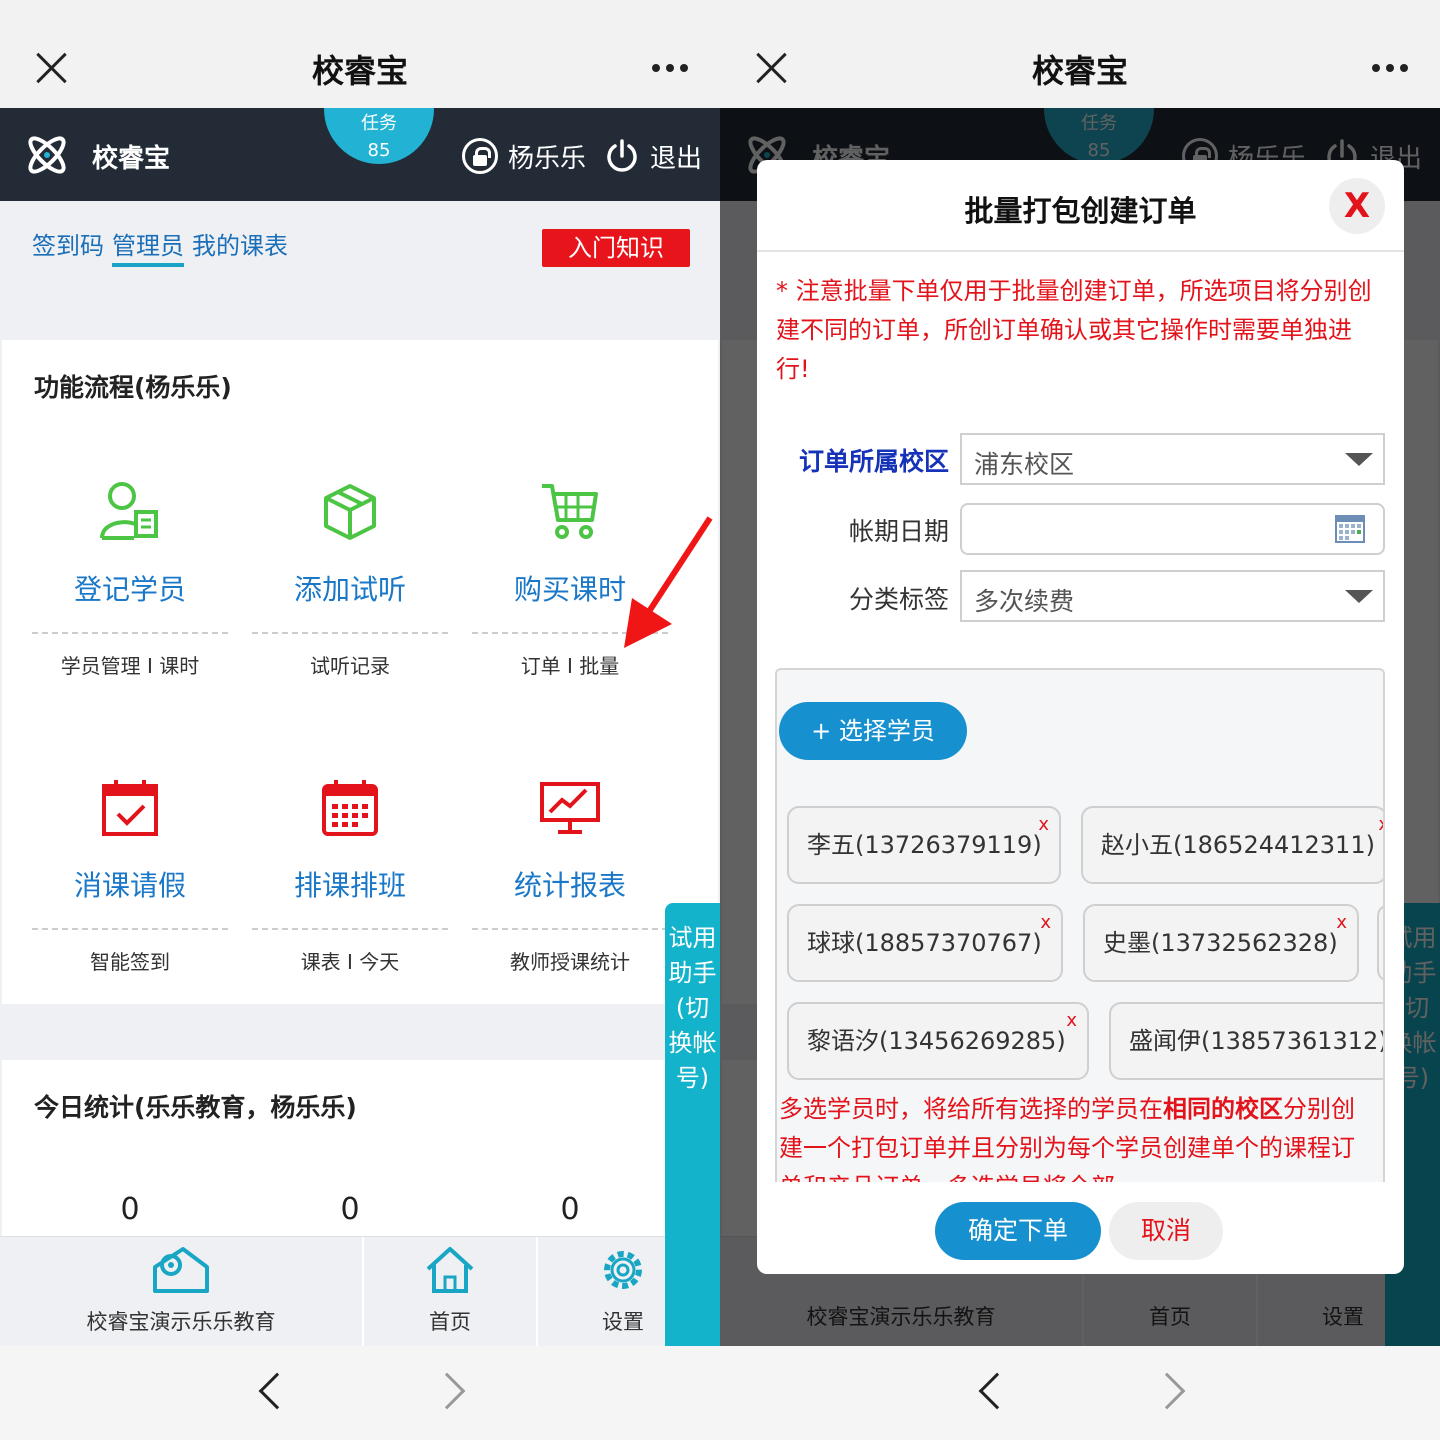  I want to click on campus-value: 浦东校区, so click(1024, 464).